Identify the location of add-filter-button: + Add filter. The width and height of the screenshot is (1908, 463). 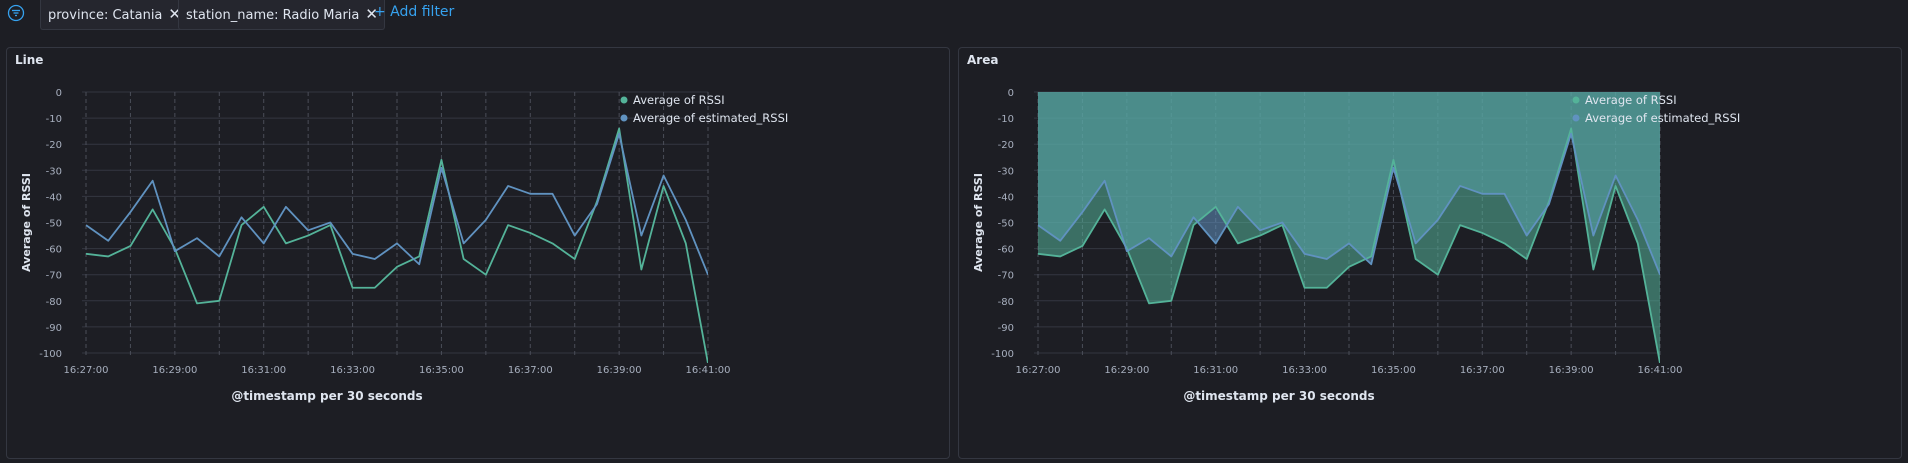
(414, 12).